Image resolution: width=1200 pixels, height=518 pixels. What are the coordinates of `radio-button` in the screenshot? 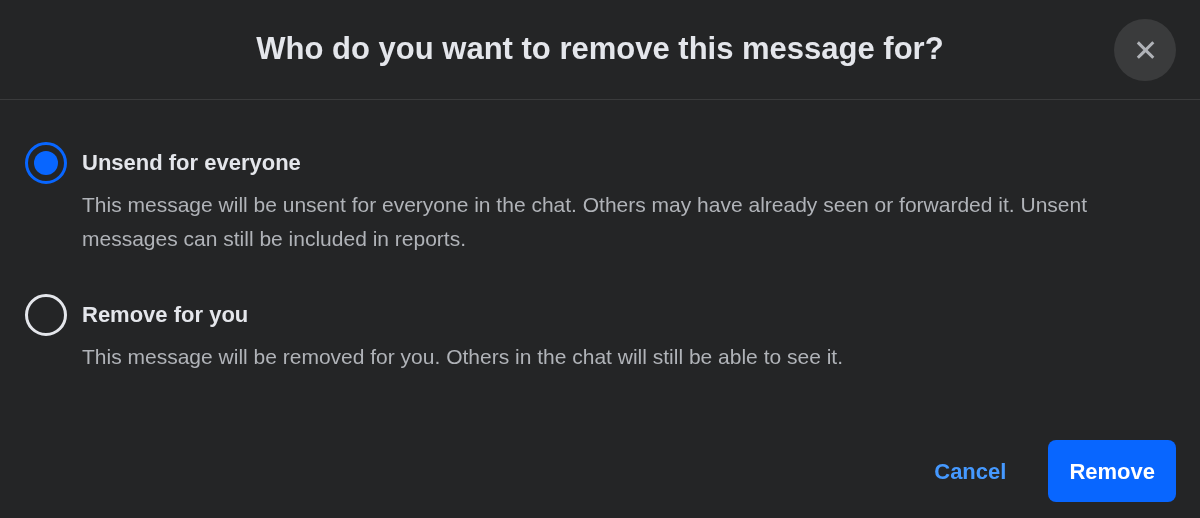 It's located at (46, 163).